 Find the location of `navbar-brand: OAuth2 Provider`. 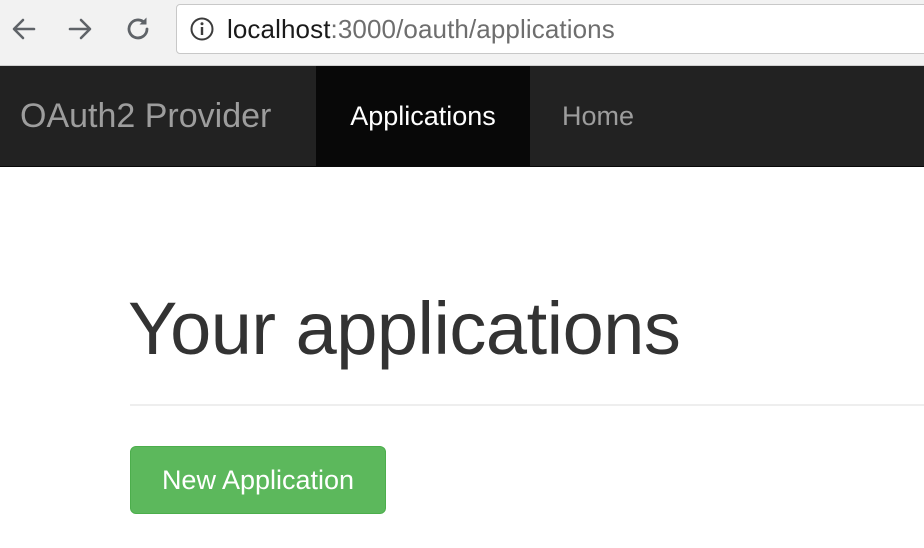

navbar-brand: OAuth2 Provider is located at coordinates (145, 116).